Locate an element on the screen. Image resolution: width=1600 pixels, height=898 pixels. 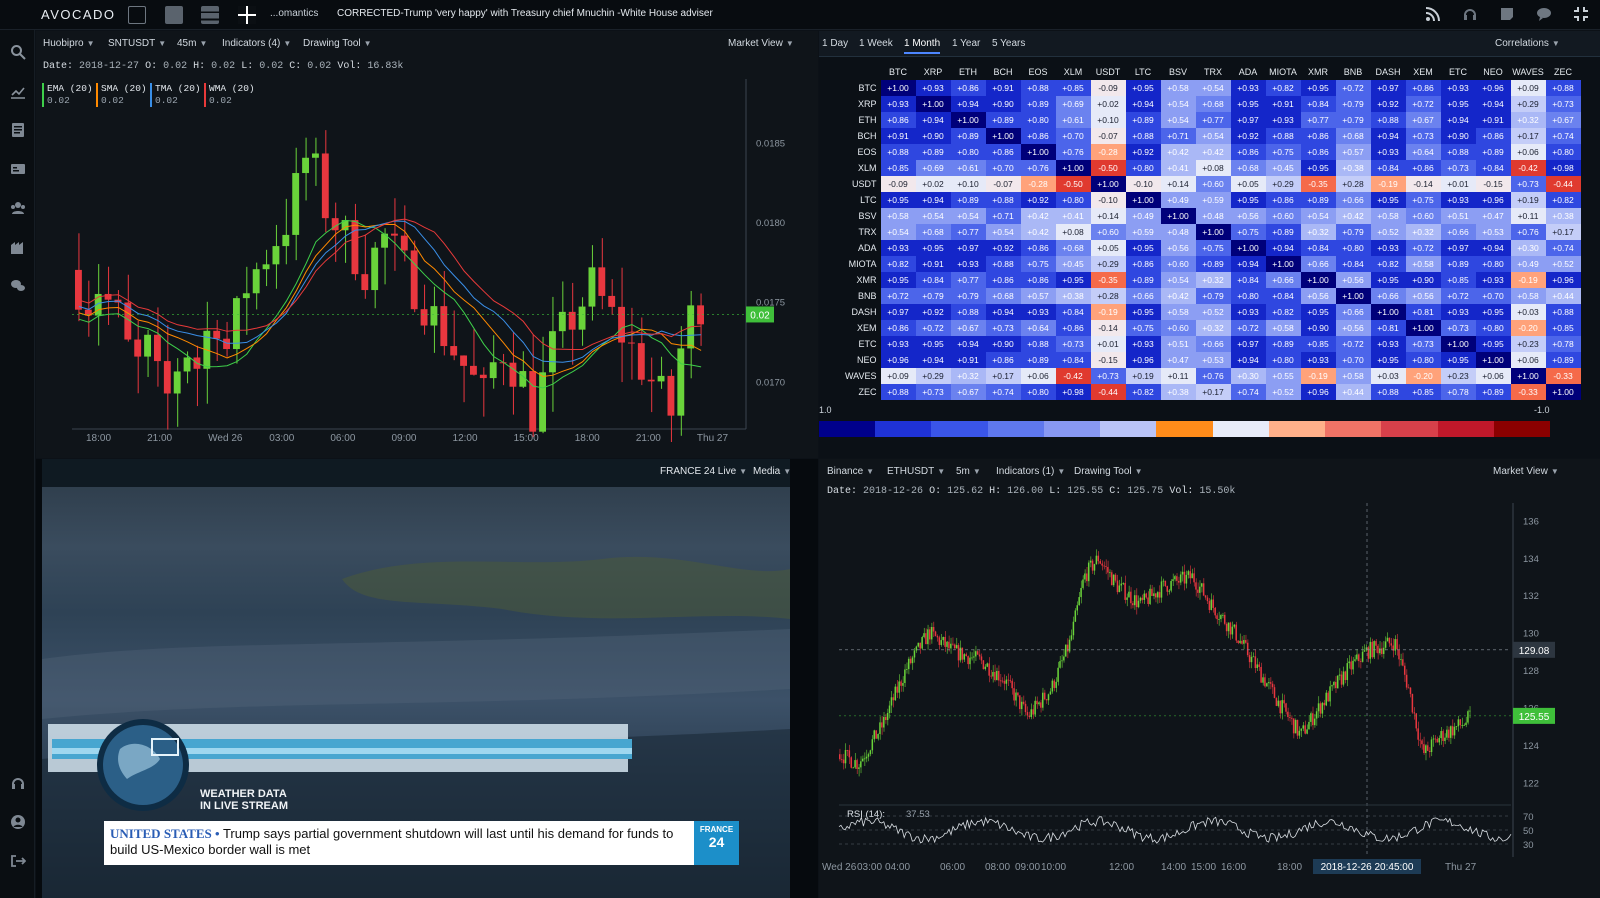
matrix-cell: -0.20 is located at coordinates (1528, 328).